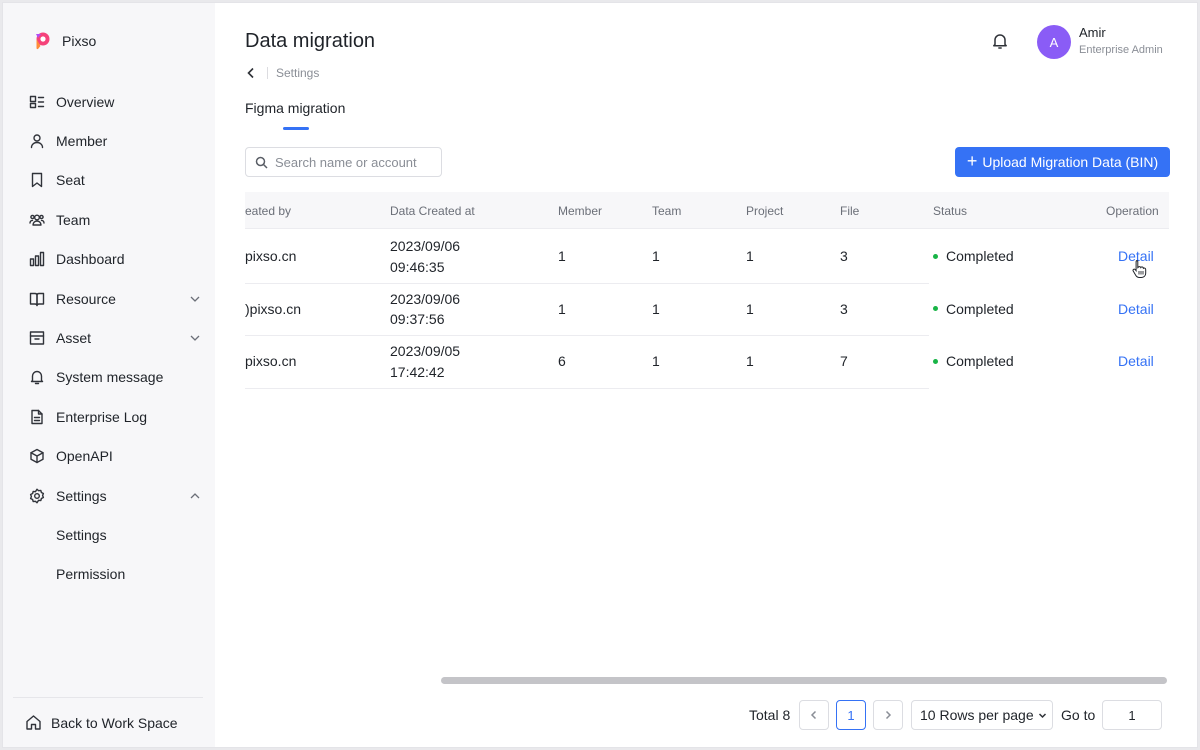 This screenshot has width=1200, height=750. Describe the element at coordinates (425, 246) in the screenshot. I see `cell-date: 2023/09/06` at that location.